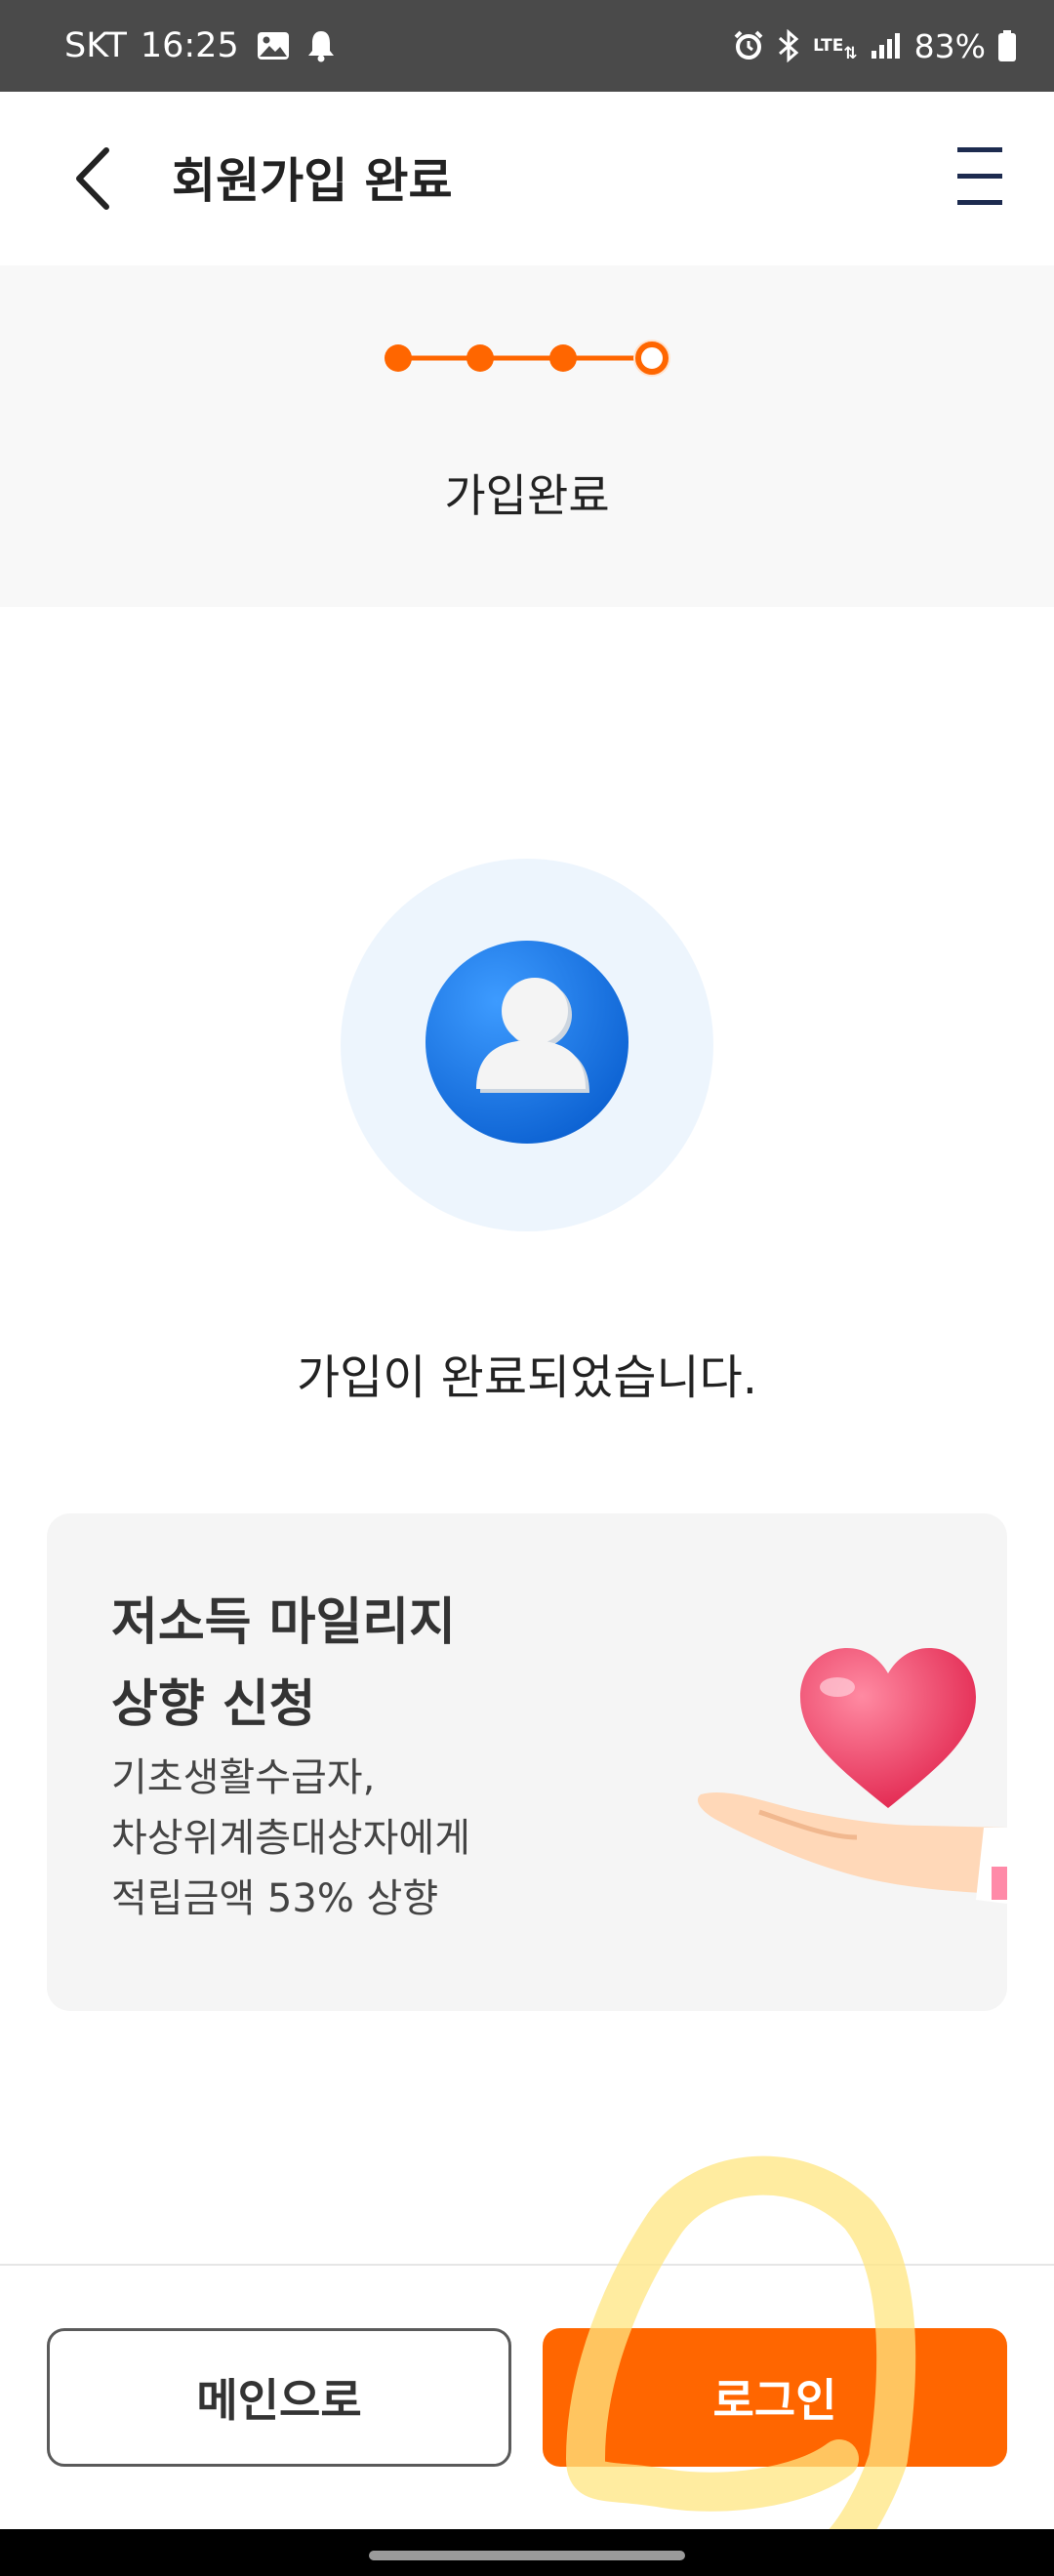 The width and height of the screenshot is (1054, 2576). Describe the element at coordinates (527, 436) in the screenshot. I see `signup-steps: 가입완료` at that location.